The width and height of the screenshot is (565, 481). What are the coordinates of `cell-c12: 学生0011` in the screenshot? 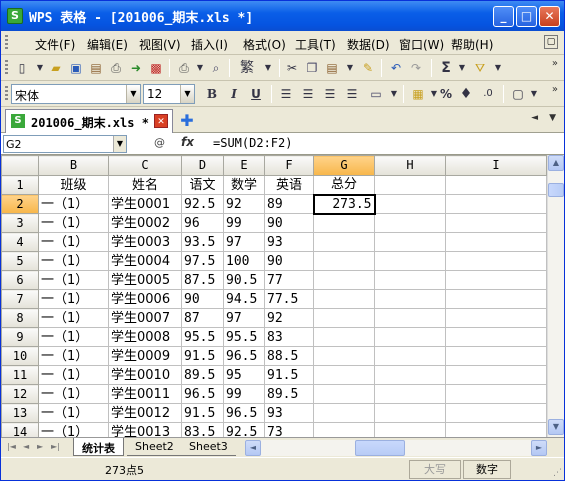 It's located at (145, 394).